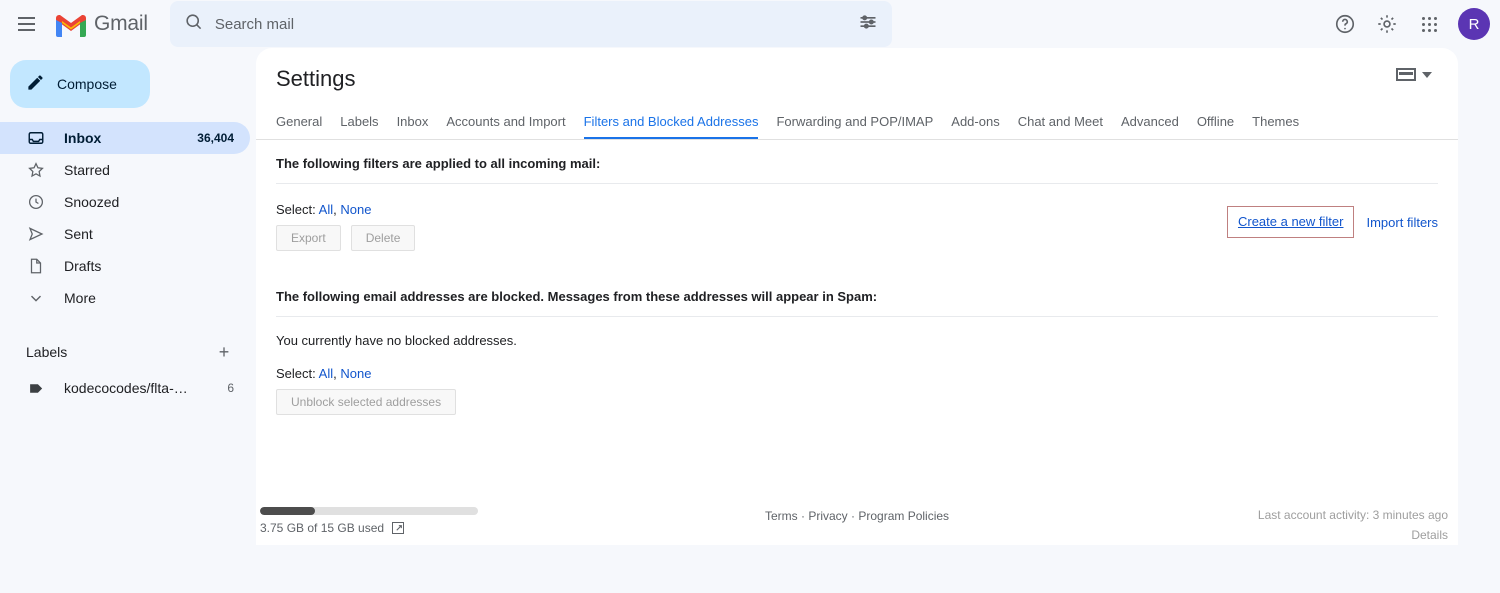 The width and height of the screenshot is (1500, 593). I want to click on details-link: Details, so click(1429, 535).